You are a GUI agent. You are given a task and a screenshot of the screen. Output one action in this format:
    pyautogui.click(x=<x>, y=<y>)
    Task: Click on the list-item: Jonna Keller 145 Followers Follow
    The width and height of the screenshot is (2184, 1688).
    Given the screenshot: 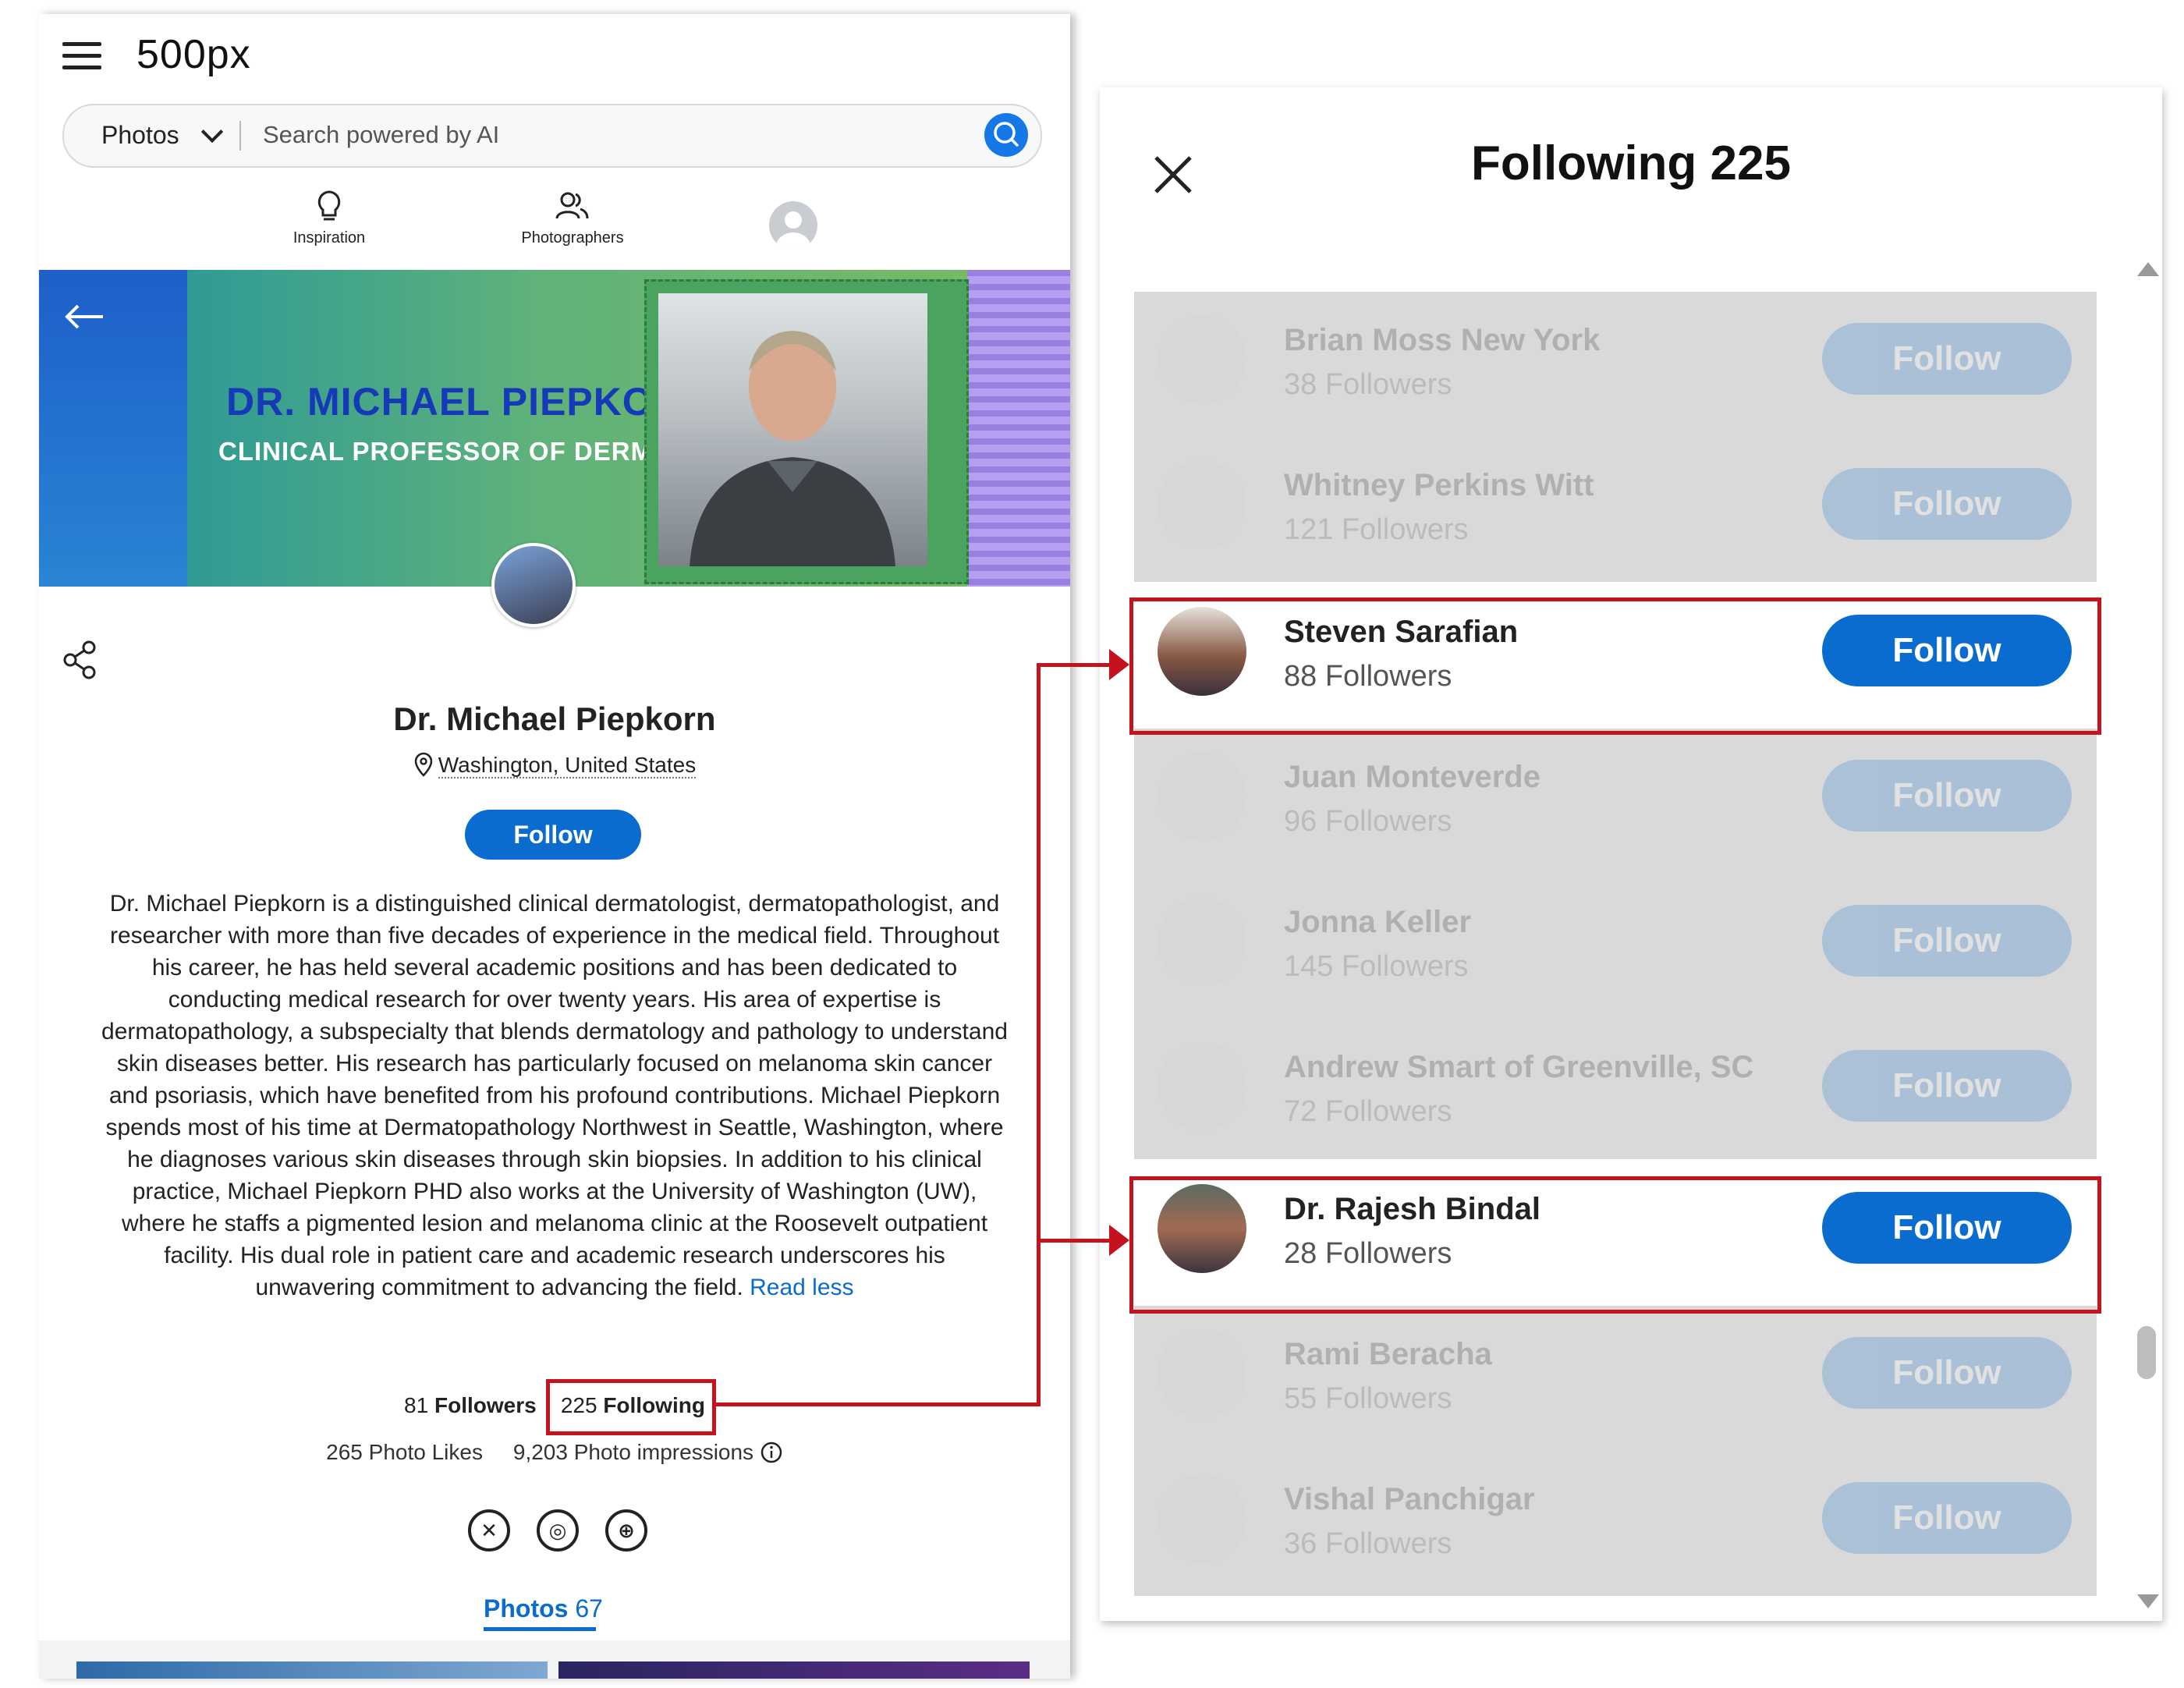 What is the action you would take?
    pyautogui.click(x=1615, y=946)
    